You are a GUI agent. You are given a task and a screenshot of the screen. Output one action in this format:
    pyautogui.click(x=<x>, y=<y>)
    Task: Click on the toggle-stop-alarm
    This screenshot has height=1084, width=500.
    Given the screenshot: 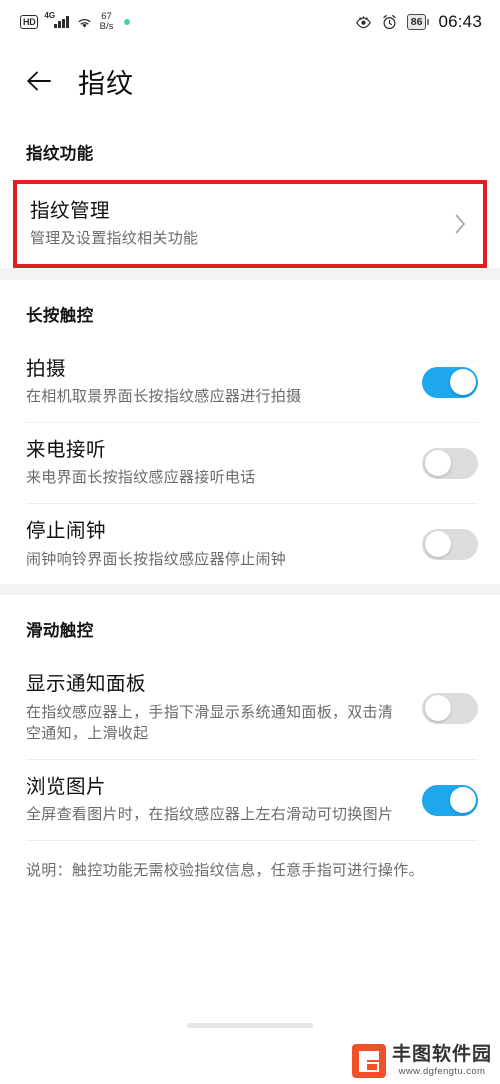 What is the action you would take?
    pyautogui.click(x=450, y=544)
    